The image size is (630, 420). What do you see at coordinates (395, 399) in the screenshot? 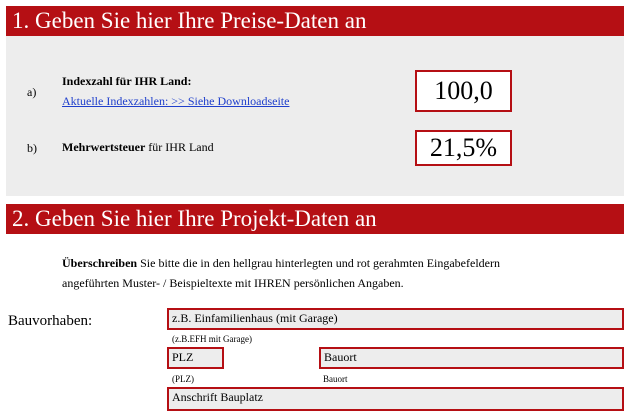
I see `address-input: Anschrift Bauplatz` at bounding box center [395, 399].